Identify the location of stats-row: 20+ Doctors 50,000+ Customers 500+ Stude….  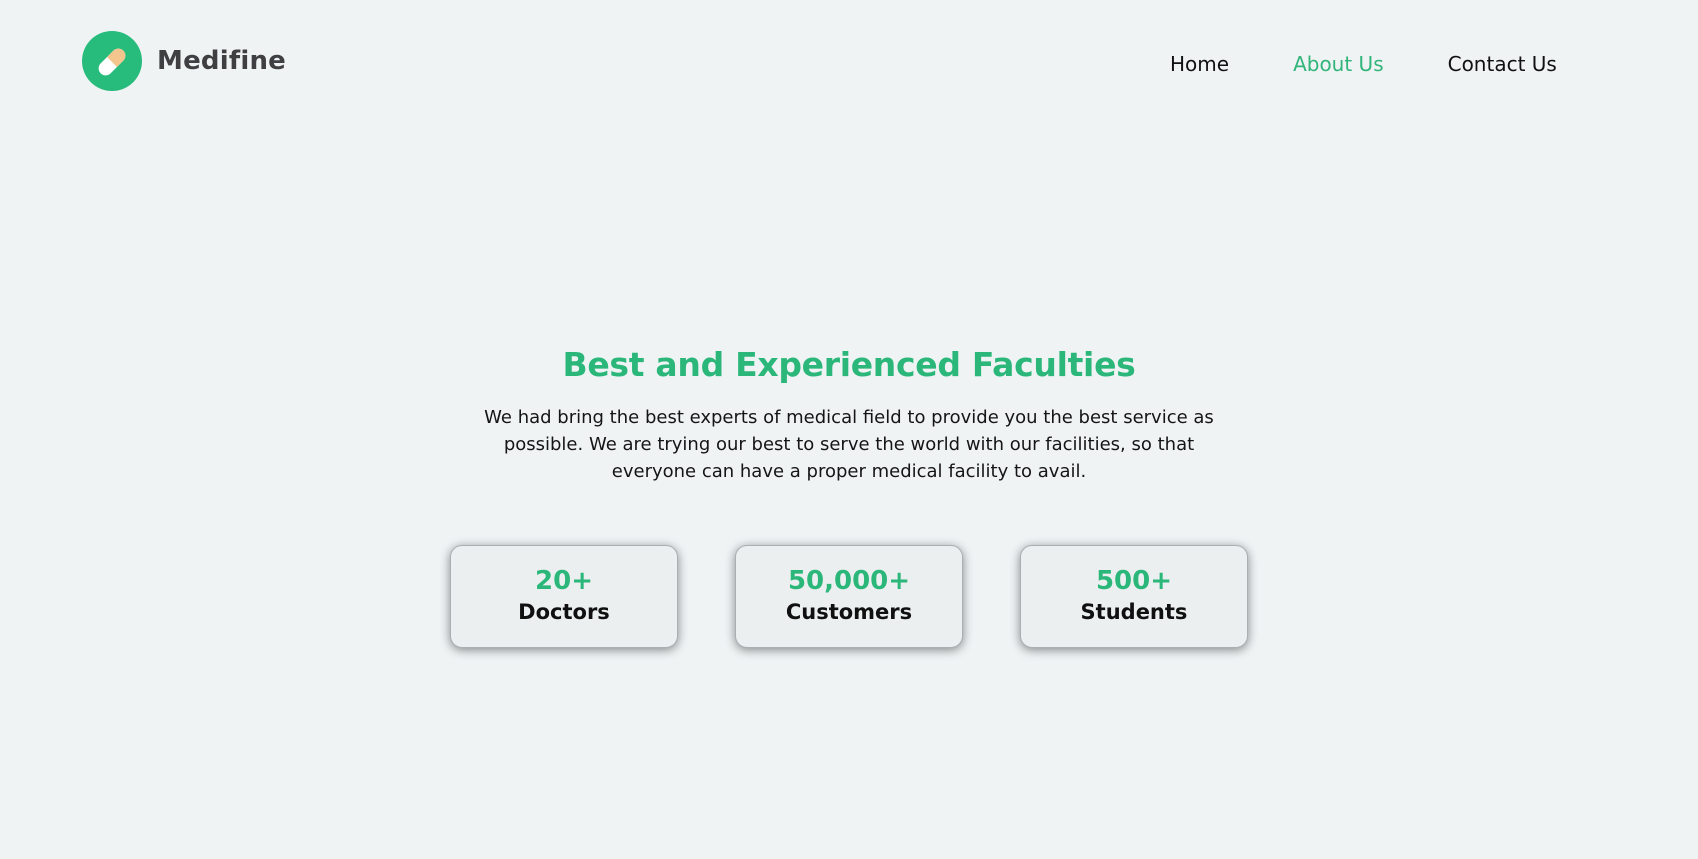
(849, 596).